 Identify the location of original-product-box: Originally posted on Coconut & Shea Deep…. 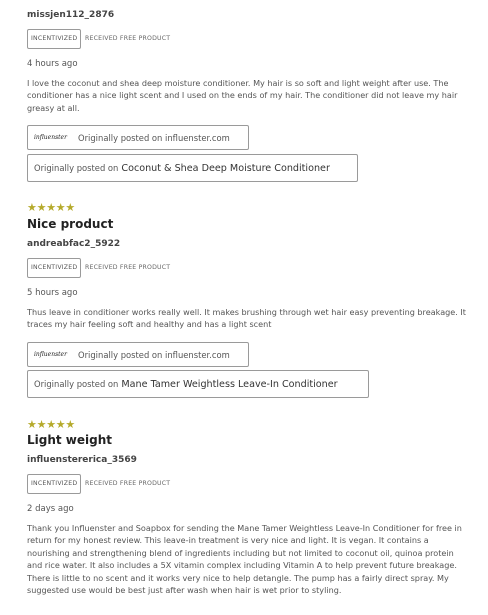
(192, 168).